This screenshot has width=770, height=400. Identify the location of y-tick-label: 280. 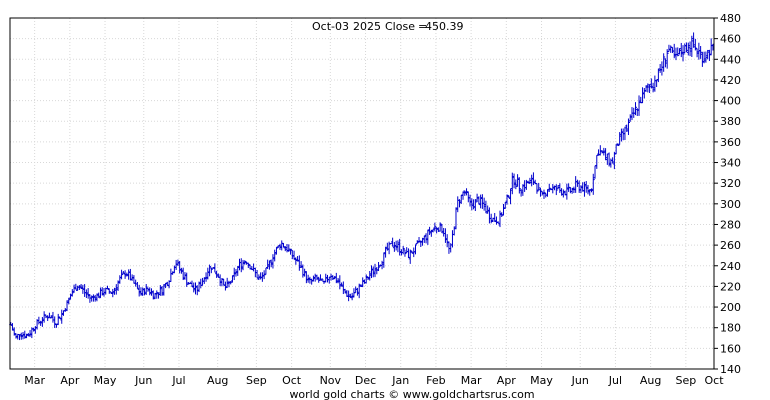
(730, 224).